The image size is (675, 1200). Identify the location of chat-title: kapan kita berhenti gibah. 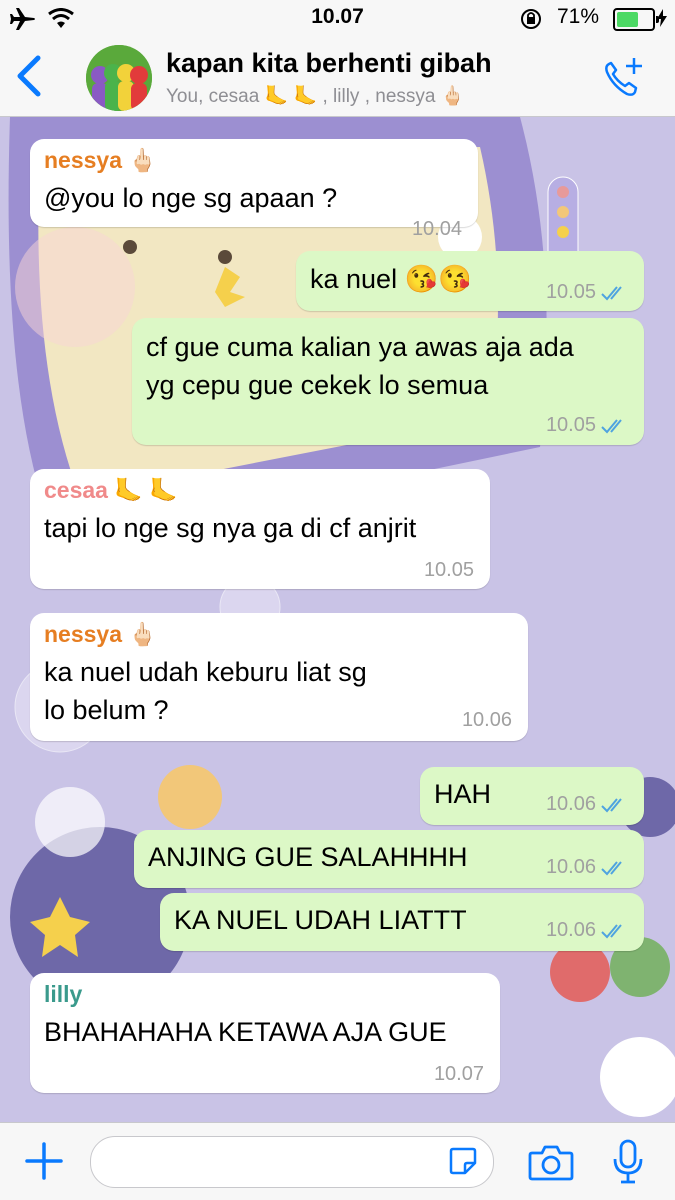
(329, 63).